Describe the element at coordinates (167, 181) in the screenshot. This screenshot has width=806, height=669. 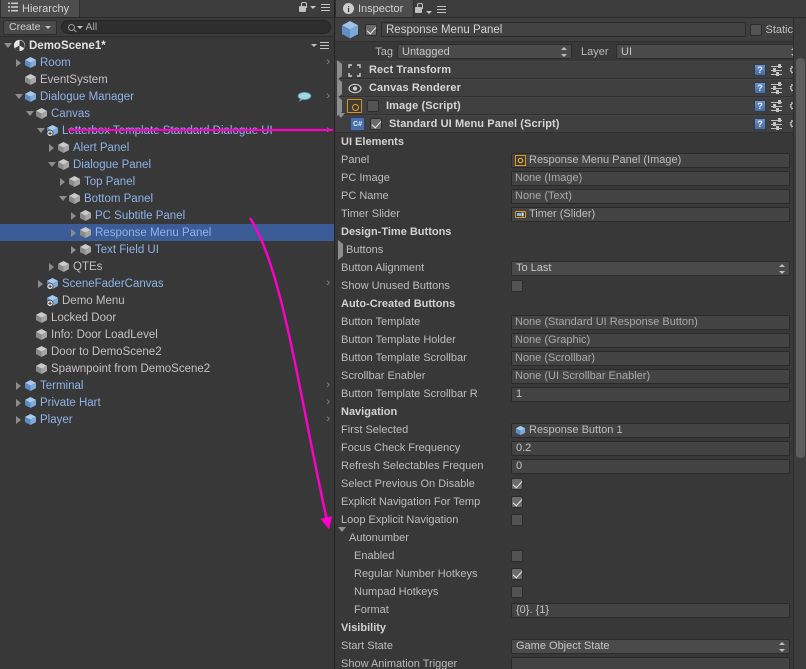
I see `hierarchy-row: Top Panel` at that location.